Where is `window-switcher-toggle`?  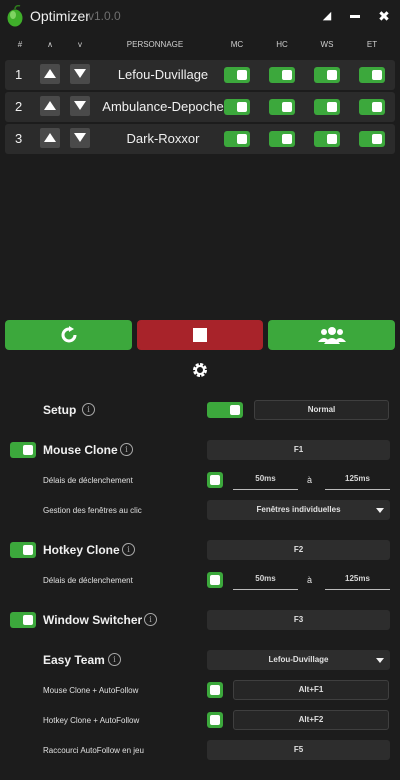
window-switcher-toggle is located at coordinates (23, 620).